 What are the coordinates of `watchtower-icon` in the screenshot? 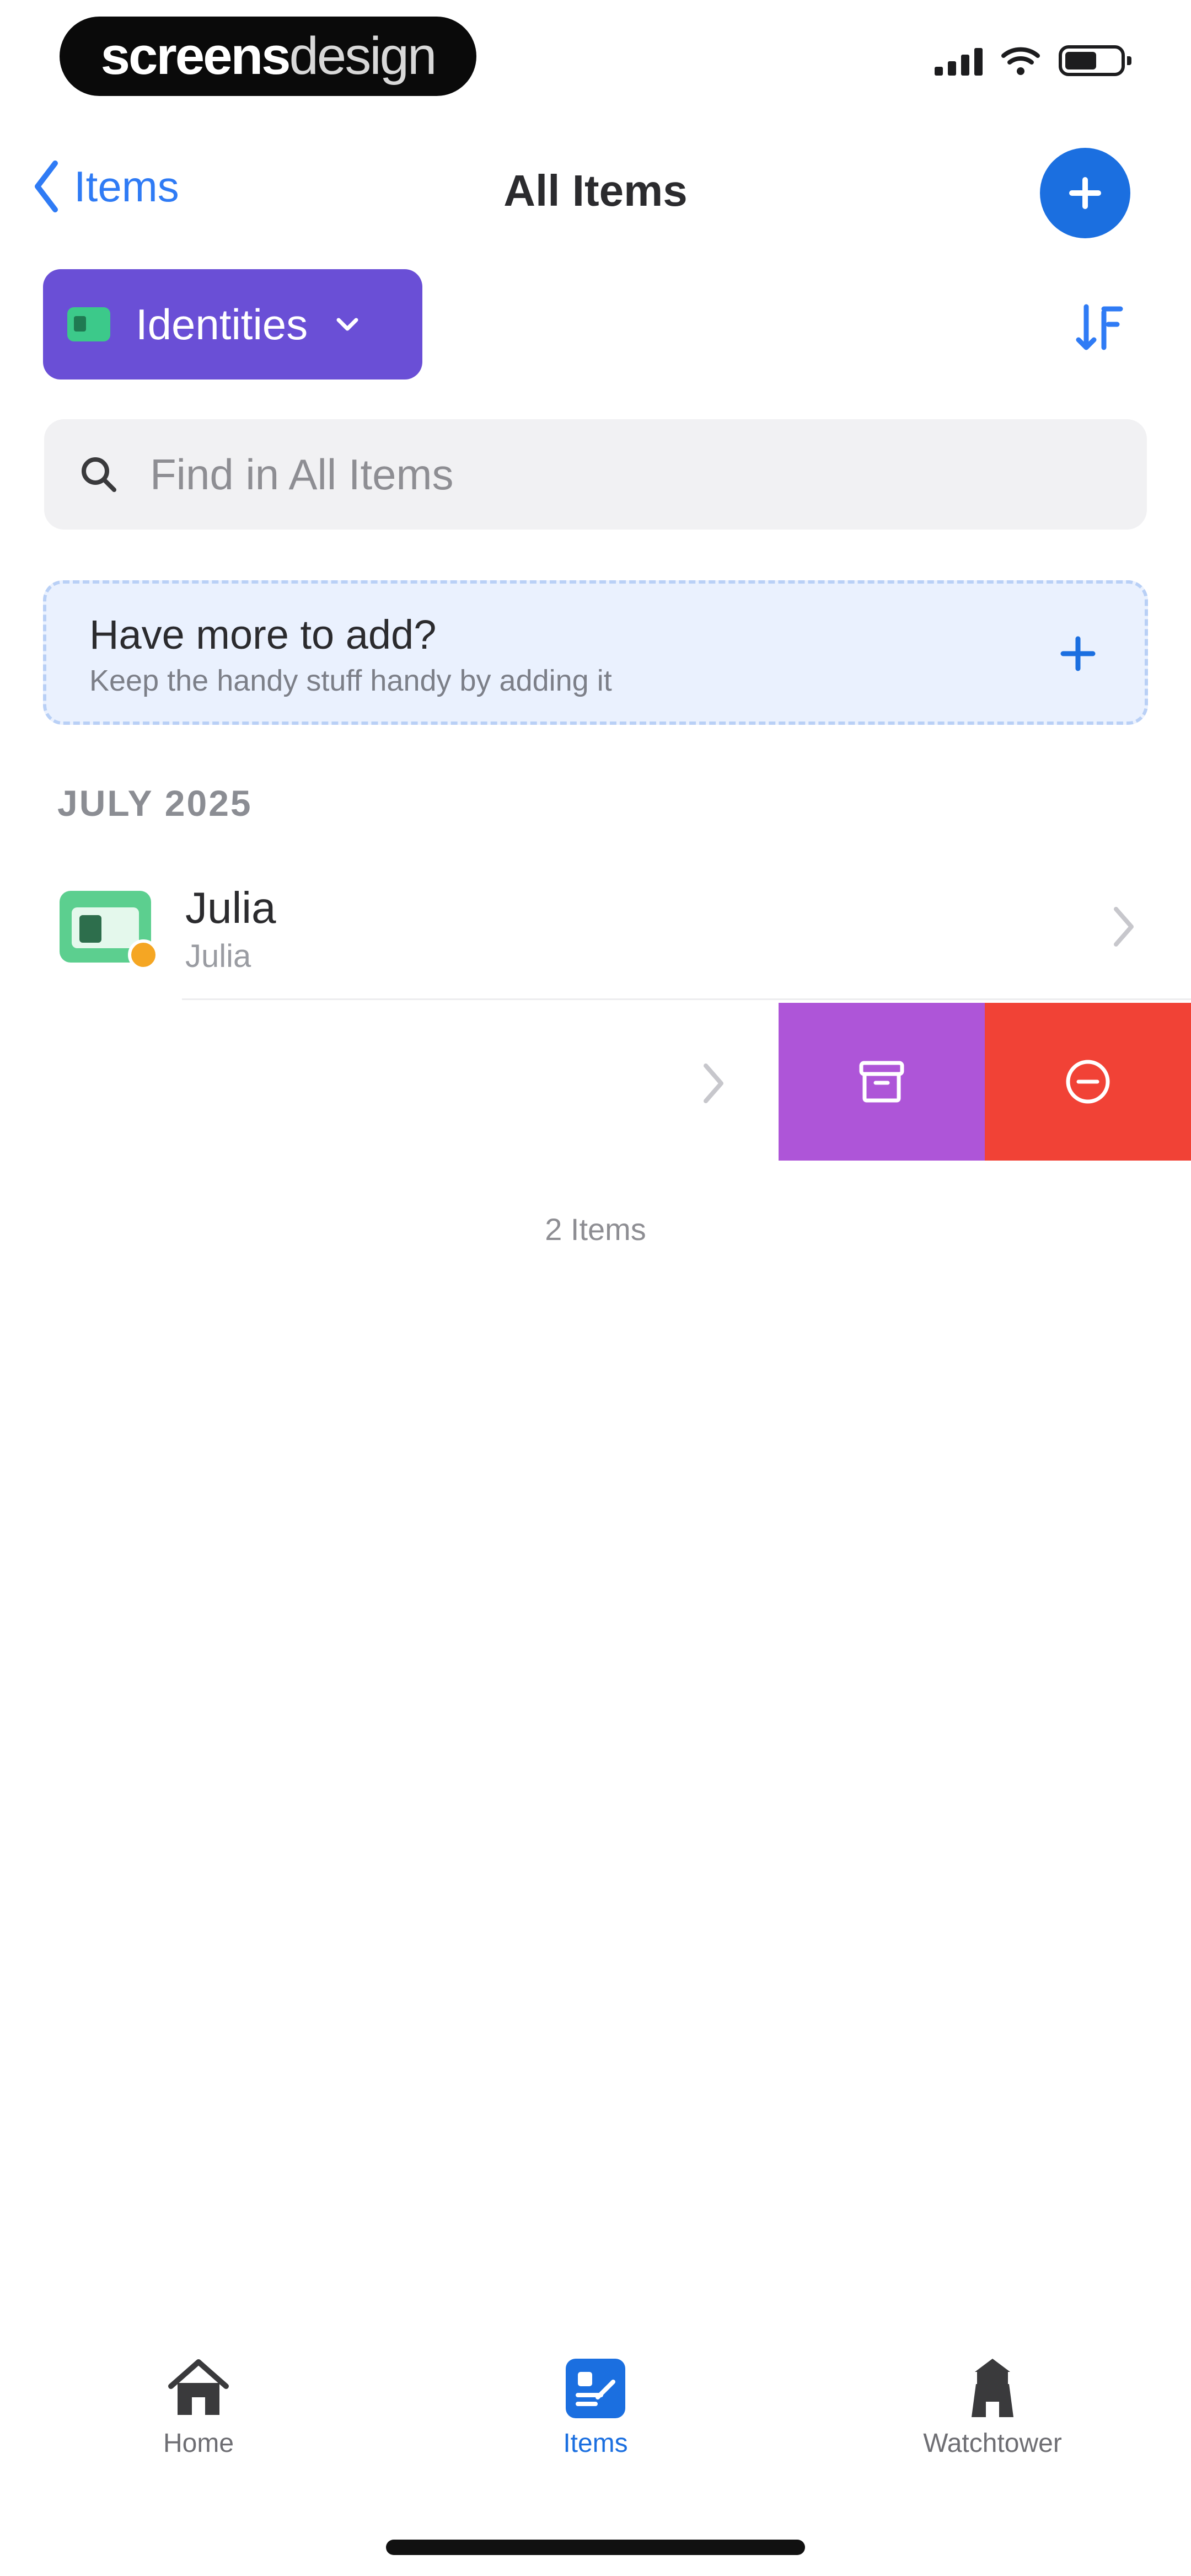 It's located at (993, 2388).